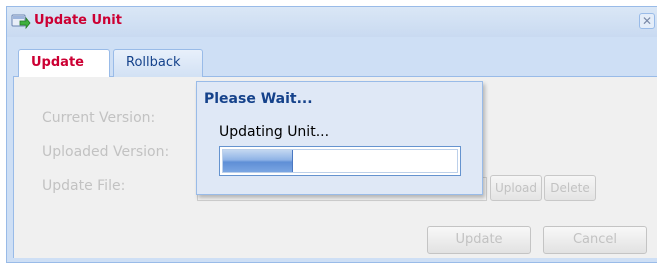 The width and height of the screenshot is (657, 263). Describe the element at coordinates (99, 118) in the screenshot. I see `current-version-label: Current Version:` at that location.